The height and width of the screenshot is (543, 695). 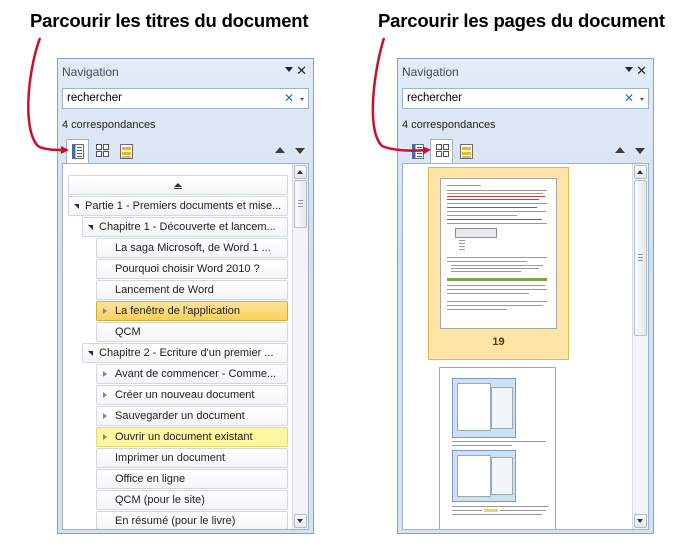 What do you see at coordinates (498, 342) in the screenshot?
I see `page-number: 19` at bounding box center [498, 342].